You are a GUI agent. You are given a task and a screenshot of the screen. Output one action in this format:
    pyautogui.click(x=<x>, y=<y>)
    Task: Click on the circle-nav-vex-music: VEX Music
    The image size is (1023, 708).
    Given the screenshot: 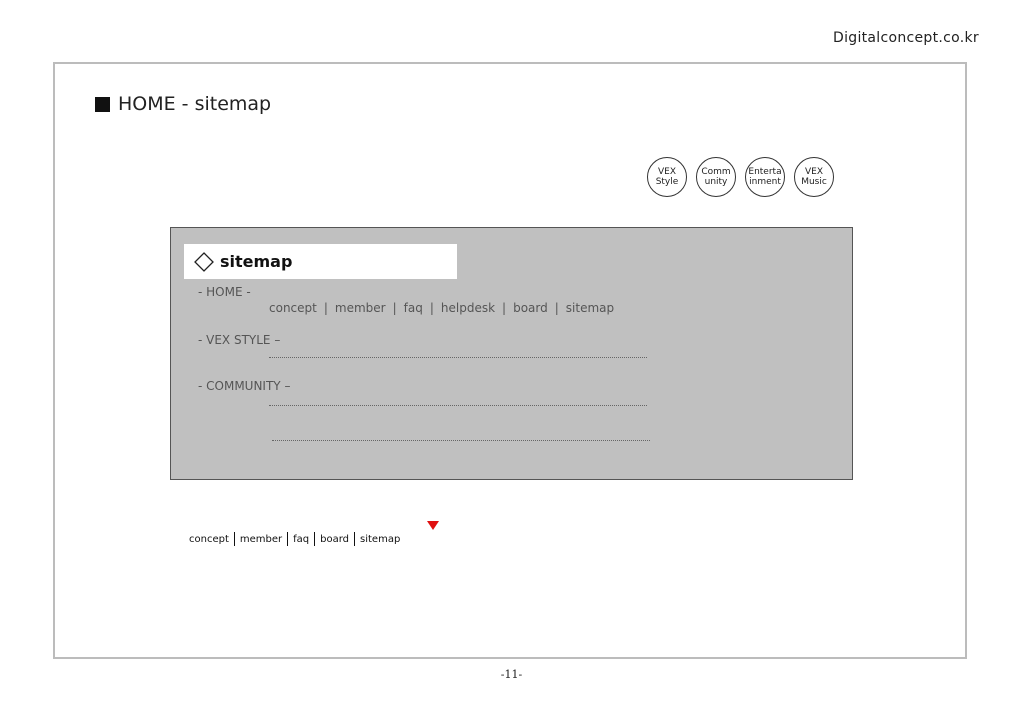 What is the action you would take?
    pyautogui.click(x=814, y=177)
    